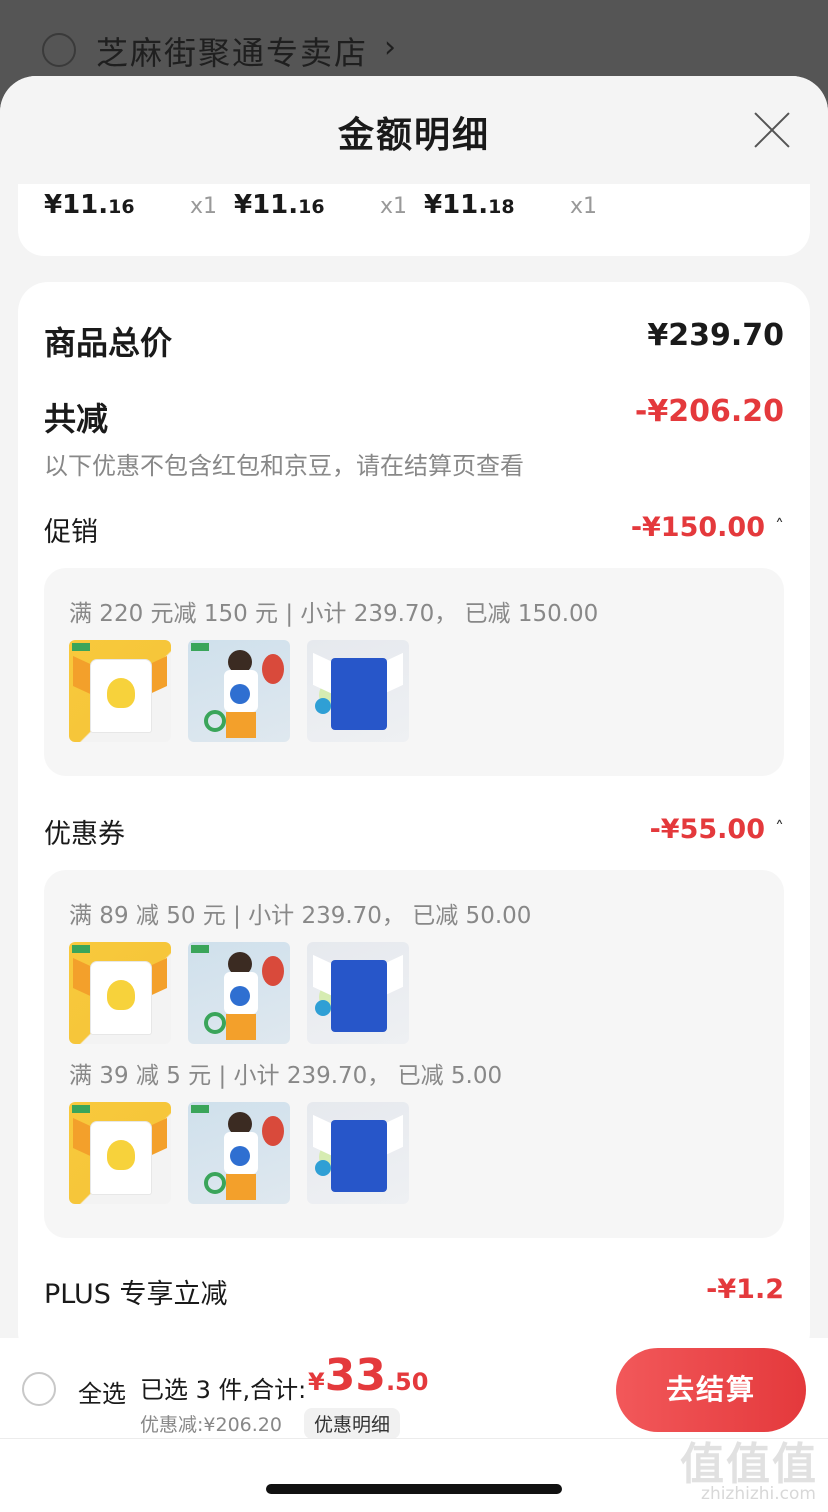 The width and height of the screenshot is (828, 1512). Describe the element at coordinates (352, 1423) in the screenshot. I see `discount-detail-button: 优惠明细` at that location.